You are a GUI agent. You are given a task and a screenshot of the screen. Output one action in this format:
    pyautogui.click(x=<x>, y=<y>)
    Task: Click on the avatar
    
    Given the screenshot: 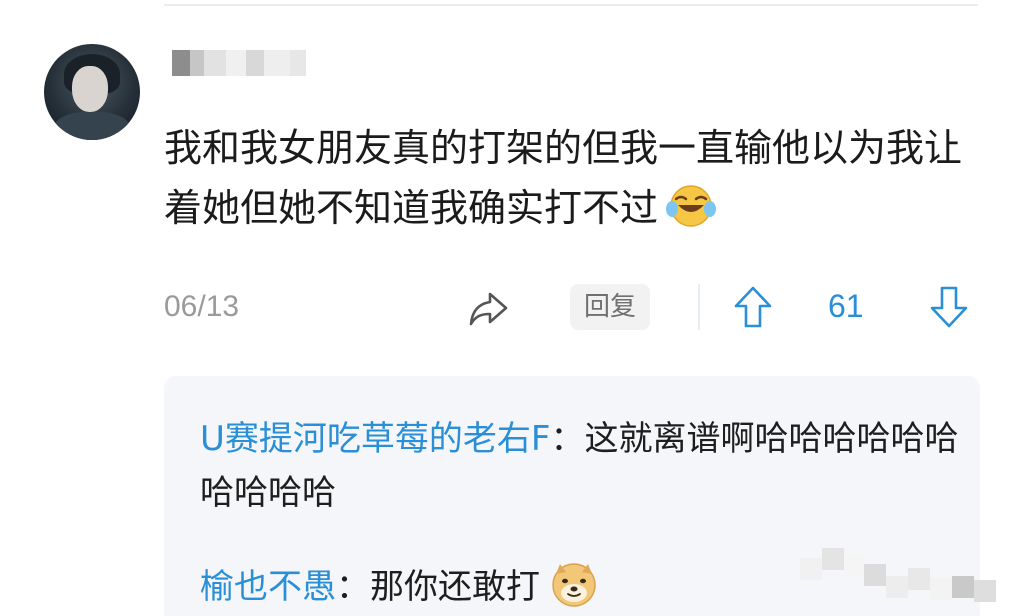 What is the action you would take?
    pyautogui.click(x=92, y=92)
    